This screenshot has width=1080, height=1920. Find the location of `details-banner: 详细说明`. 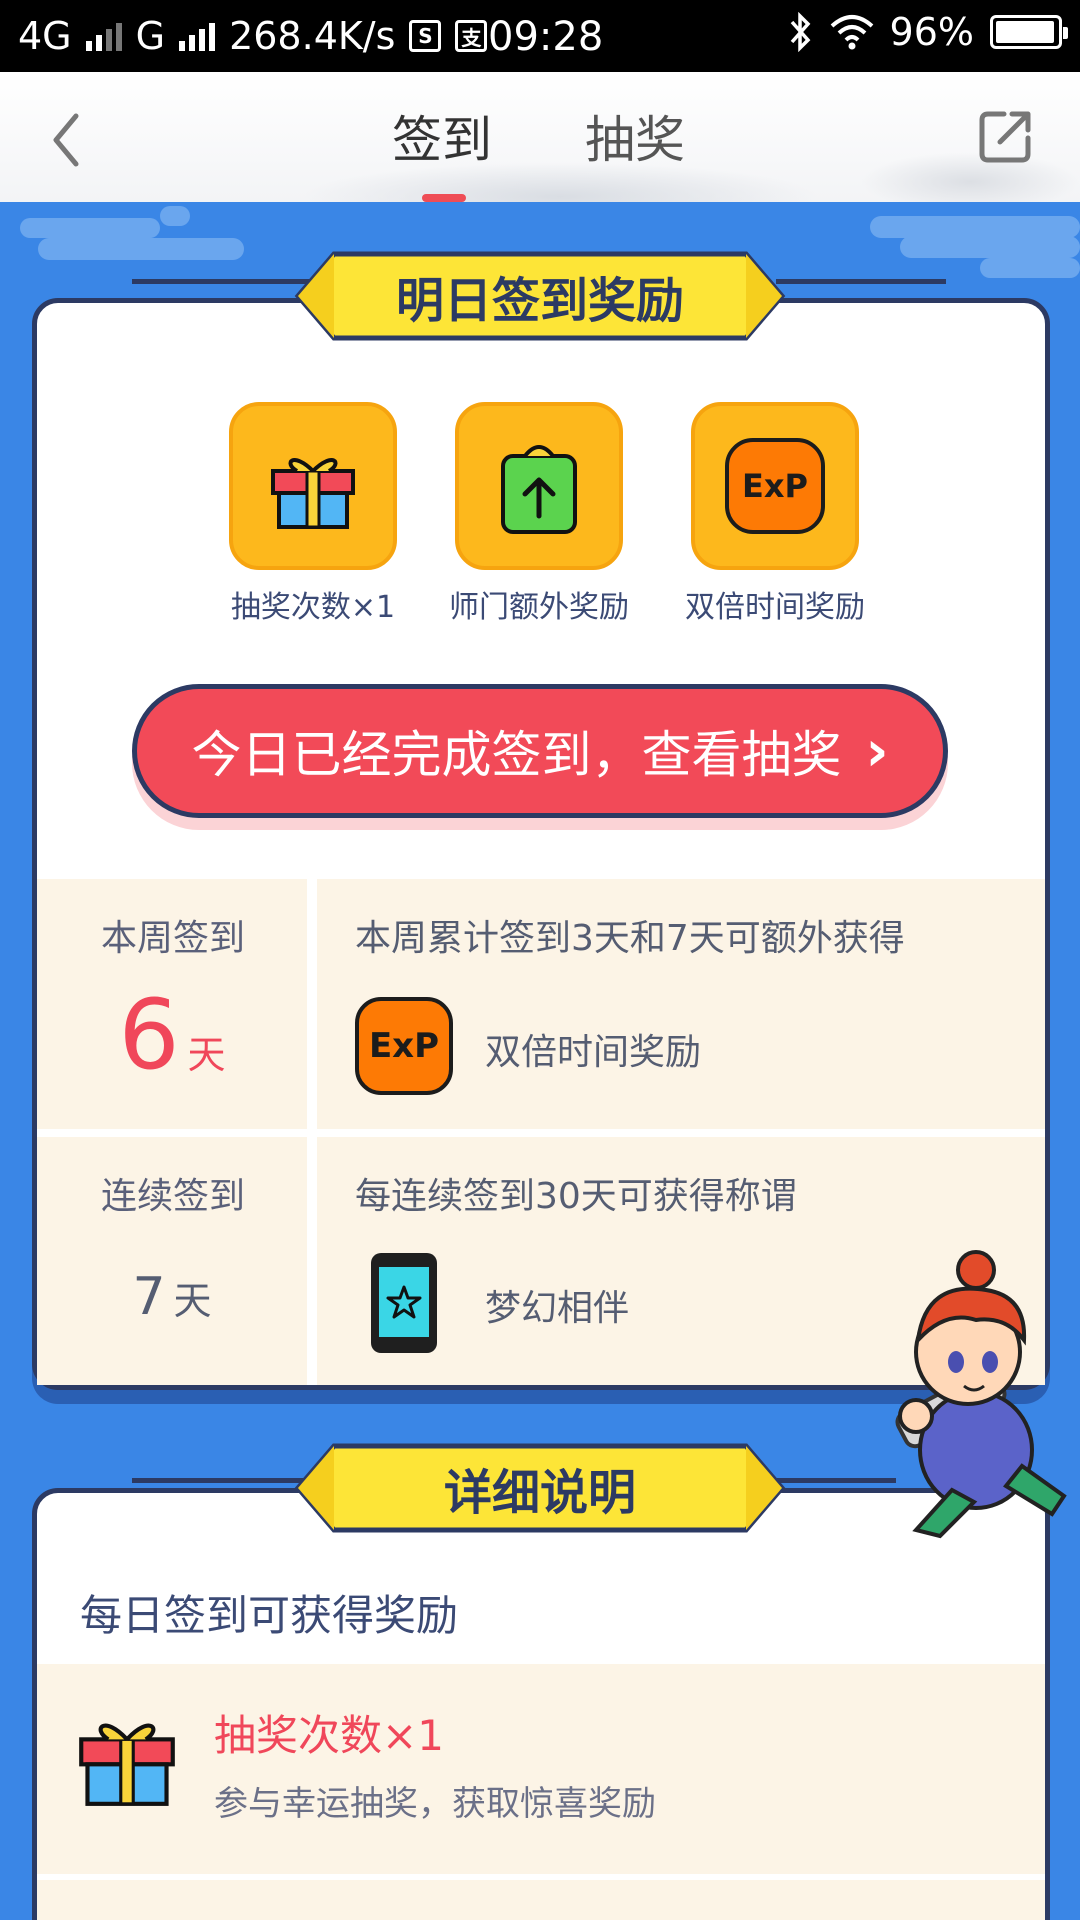

details-banner: 详细说明 is located at coordinates (540, 1488).